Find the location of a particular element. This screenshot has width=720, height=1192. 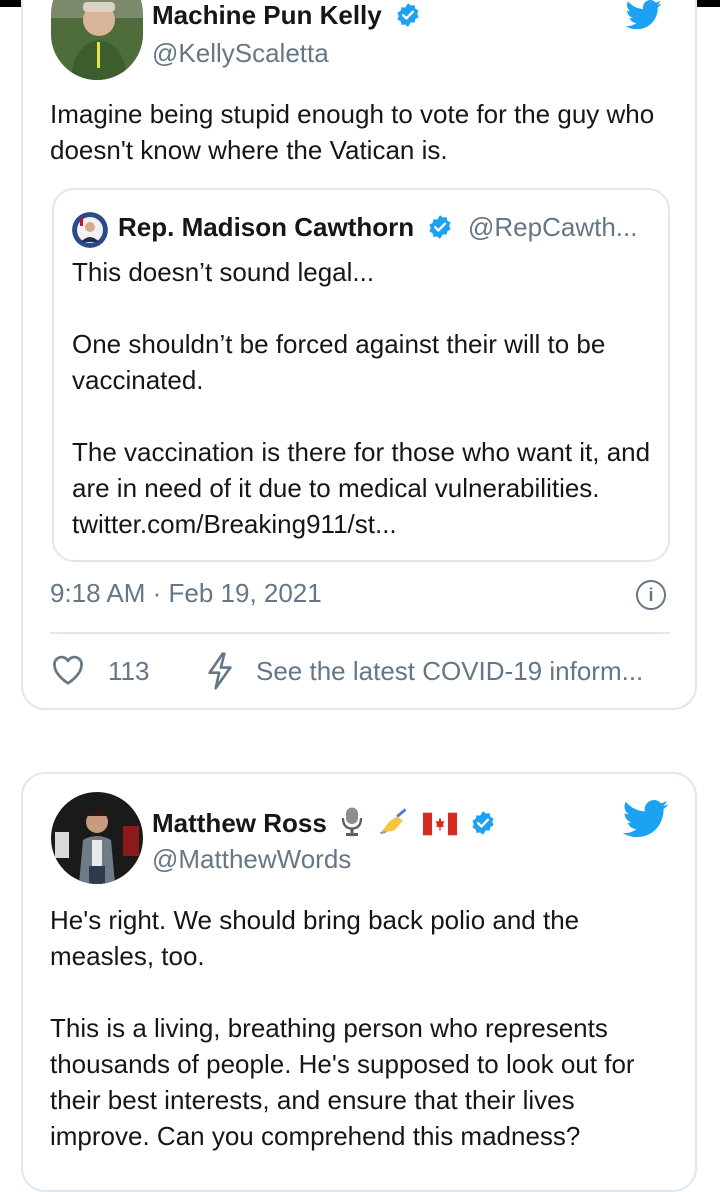

writing-hand-icon is located at coordinates (393, 821).